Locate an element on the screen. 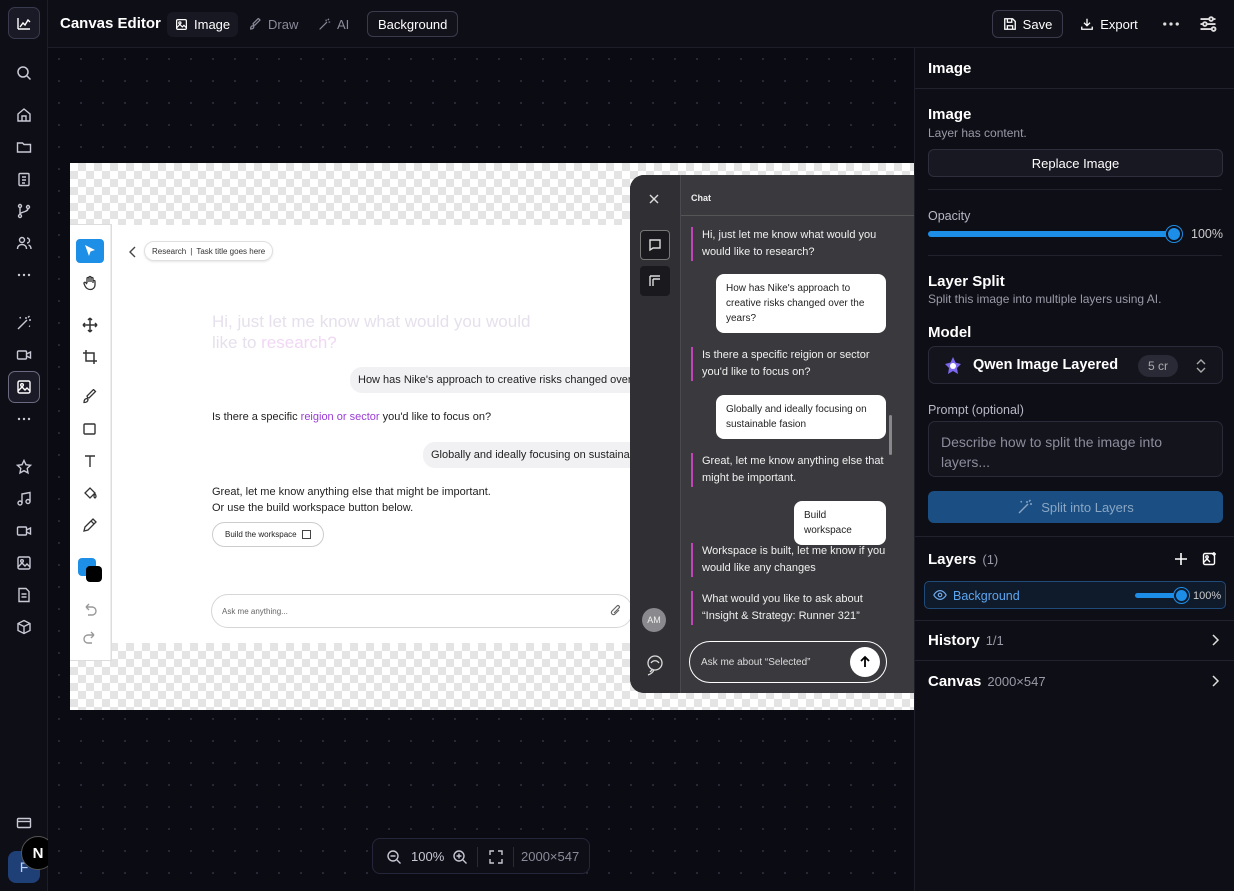  zoom-divider is located at coordinates (477, 857).